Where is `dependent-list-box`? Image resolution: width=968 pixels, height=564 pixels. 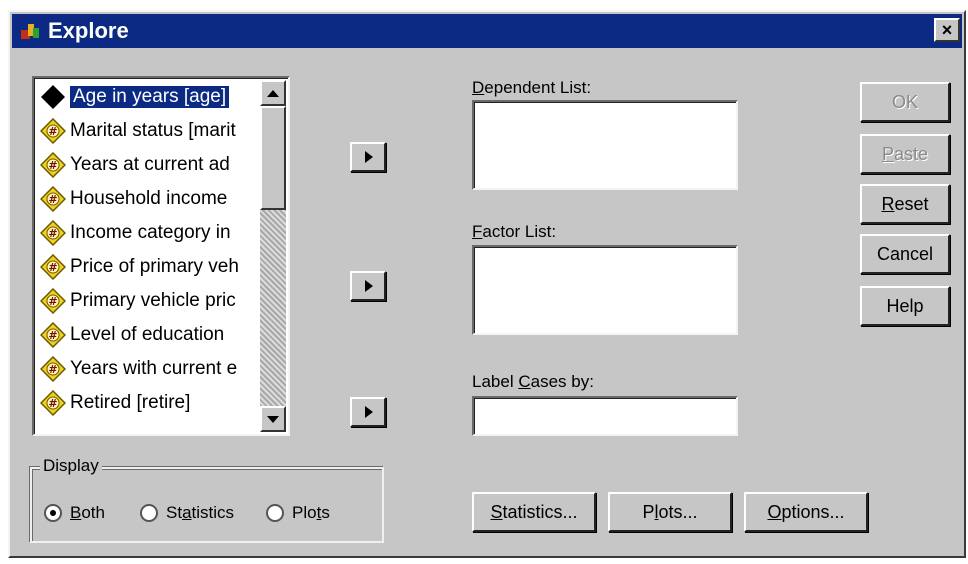
dependent-list-box is located at coordinates (605, 145).